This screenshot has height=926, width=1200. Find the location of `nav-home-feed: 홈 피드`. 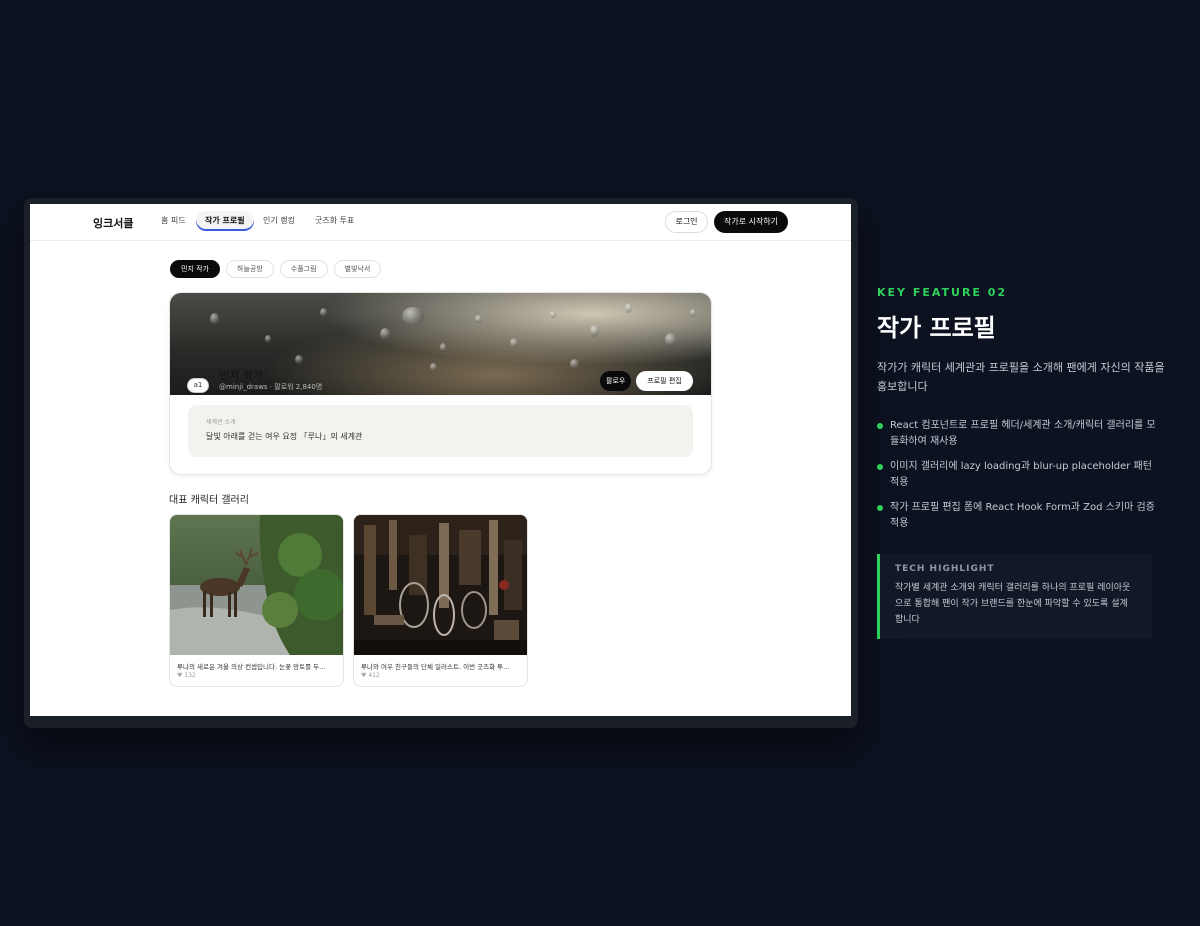

nav-home-feed: 홈 피드 is located at coordinates (173, 220).